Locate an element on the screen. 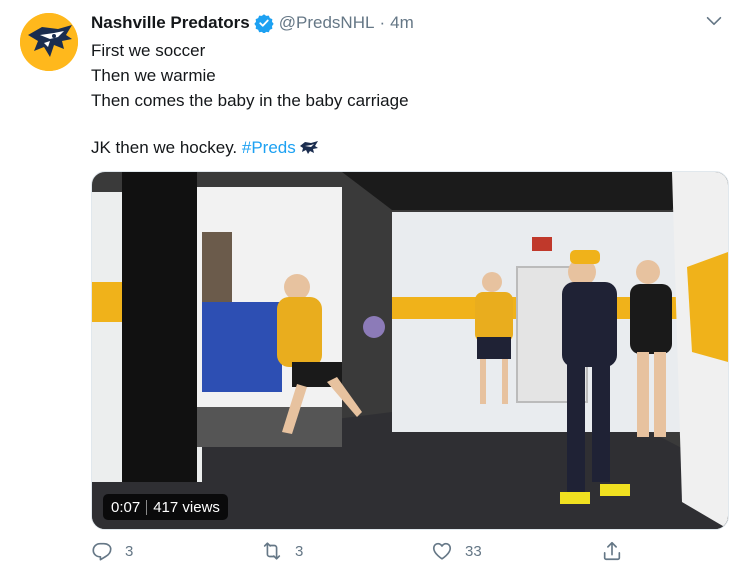 This screenshot has width=737, height=575. reply-button: 3 is located at coordinates (112, 551).